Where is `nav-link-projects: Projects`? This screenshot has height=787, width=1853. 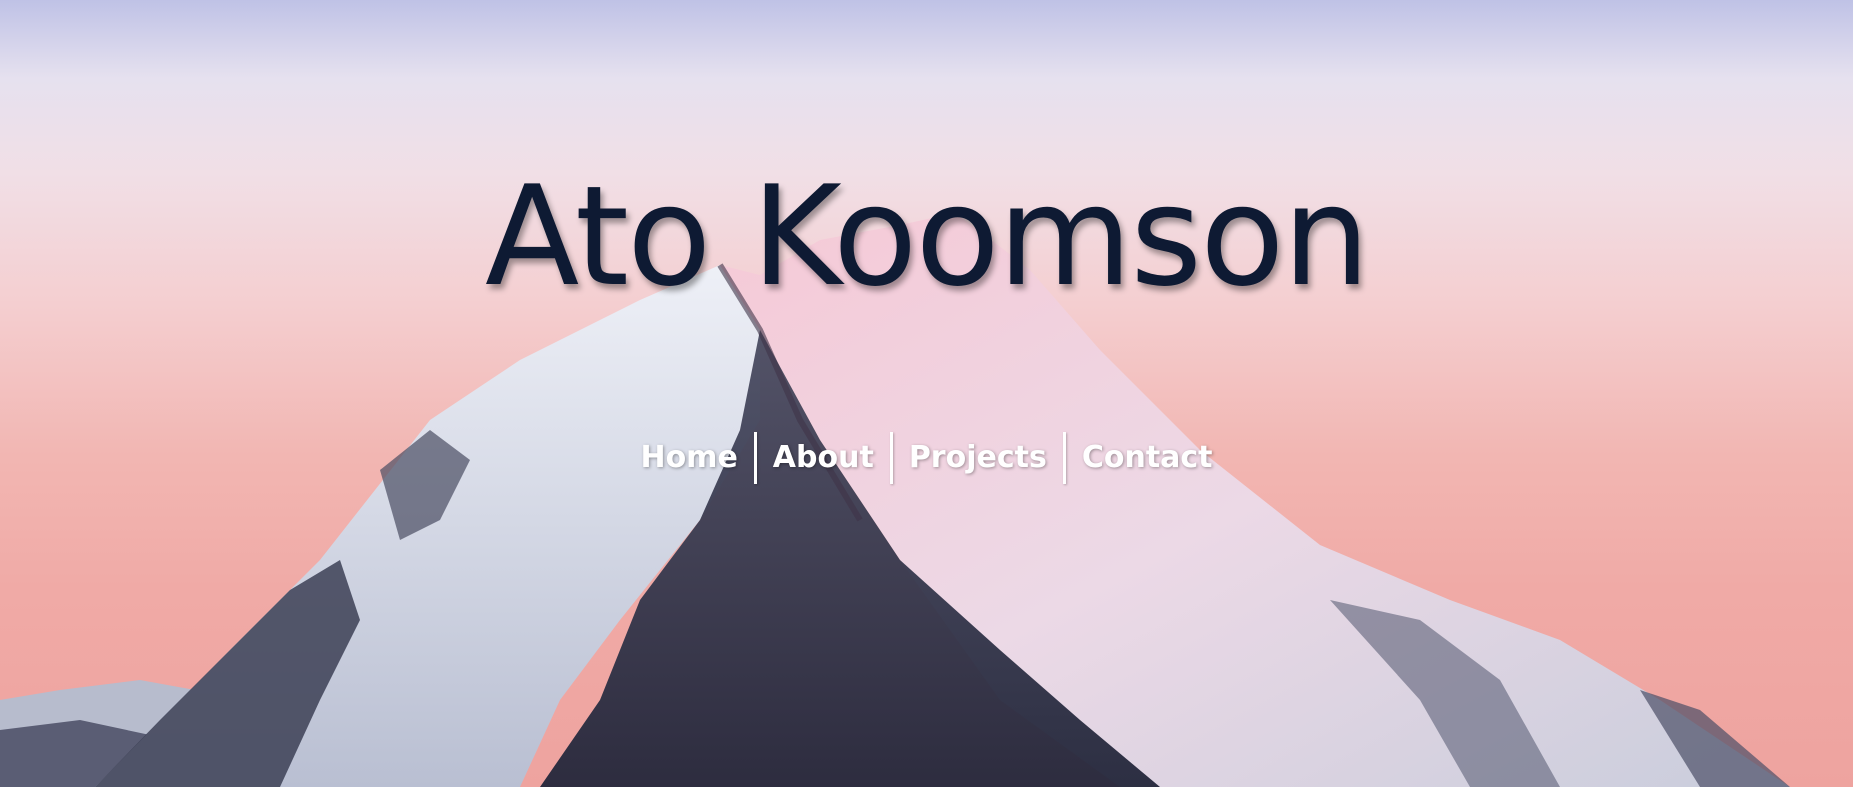 nav-link-projects: Projects is located at coordinates (978, 458).